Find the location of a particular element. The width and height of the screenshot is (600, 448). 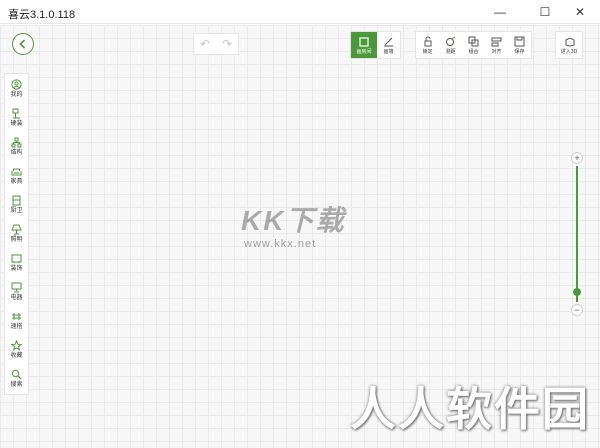

tool-label: 锁定 is located at coordinates (427, 51).